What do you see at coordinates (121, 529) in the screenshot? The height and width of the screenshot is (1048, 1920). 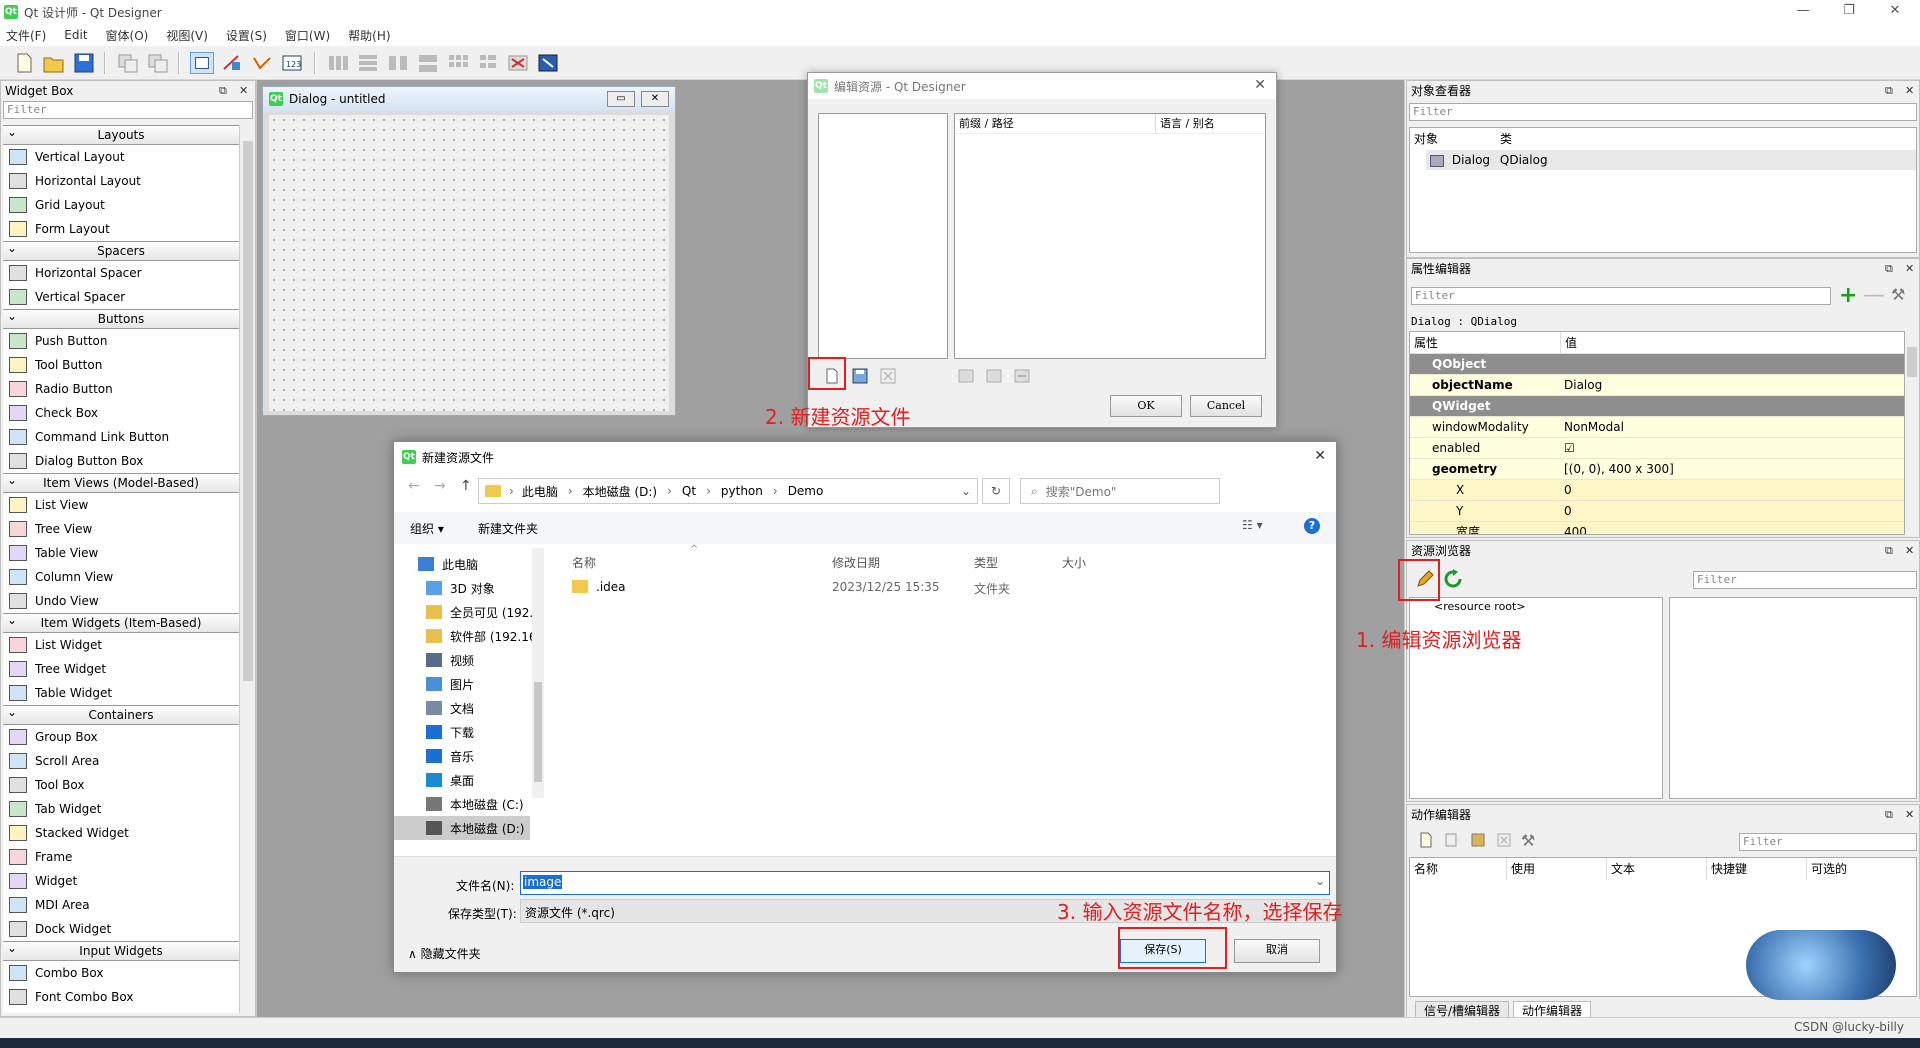 I see `widget-item: Tree View` at bounding box center [121, 529].